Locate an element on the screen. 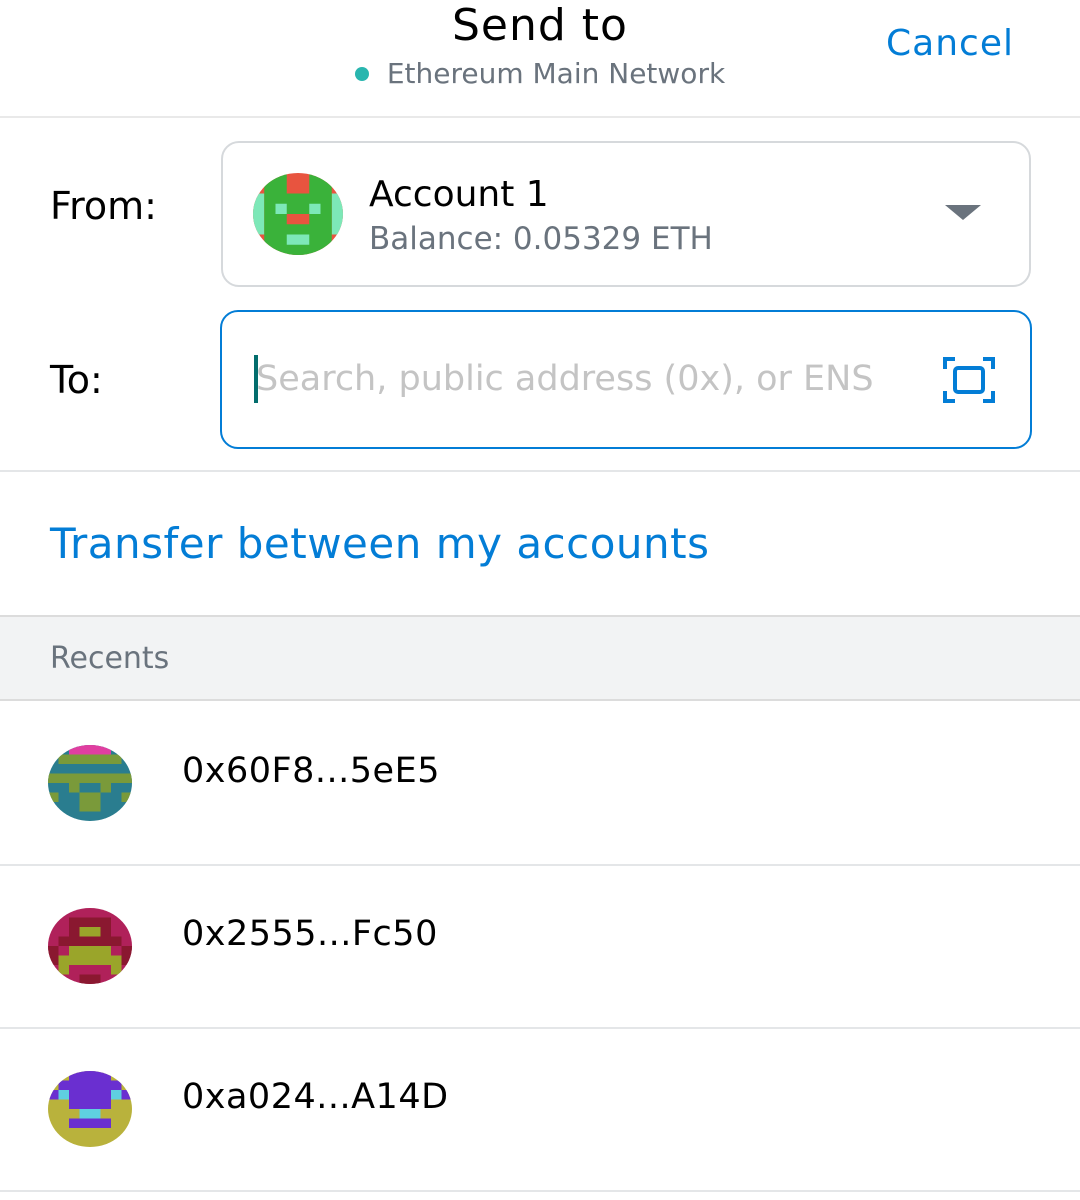  identicon-maroon-icon is located at coordinates (90, 946).